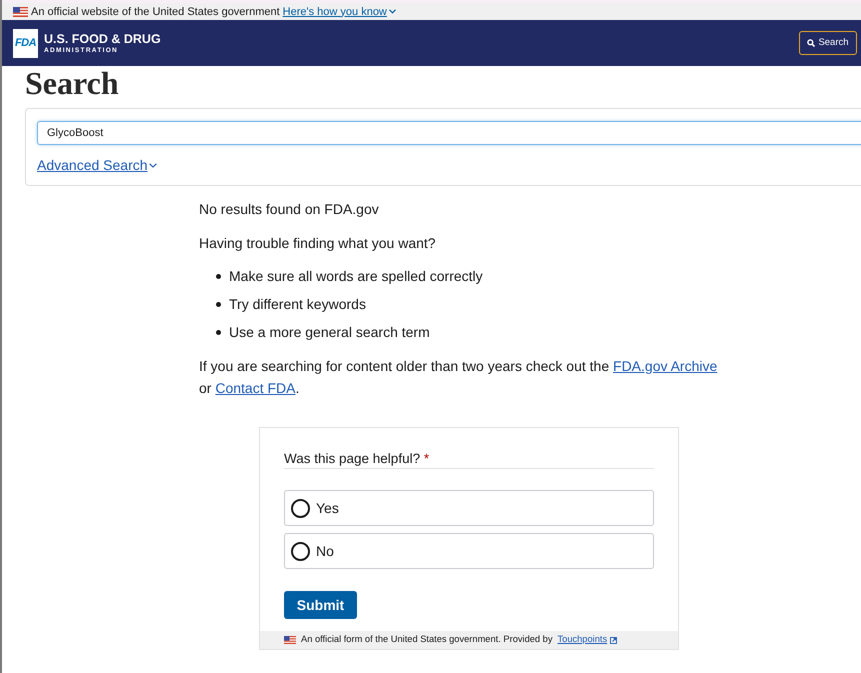 Image resolution: width=861 pixels, height=673 pixels. What do you see at coordinates (97, 165) in the screenshot?
I see `advanced-search-link: Advanced Search` at bounding box center [97, 165].